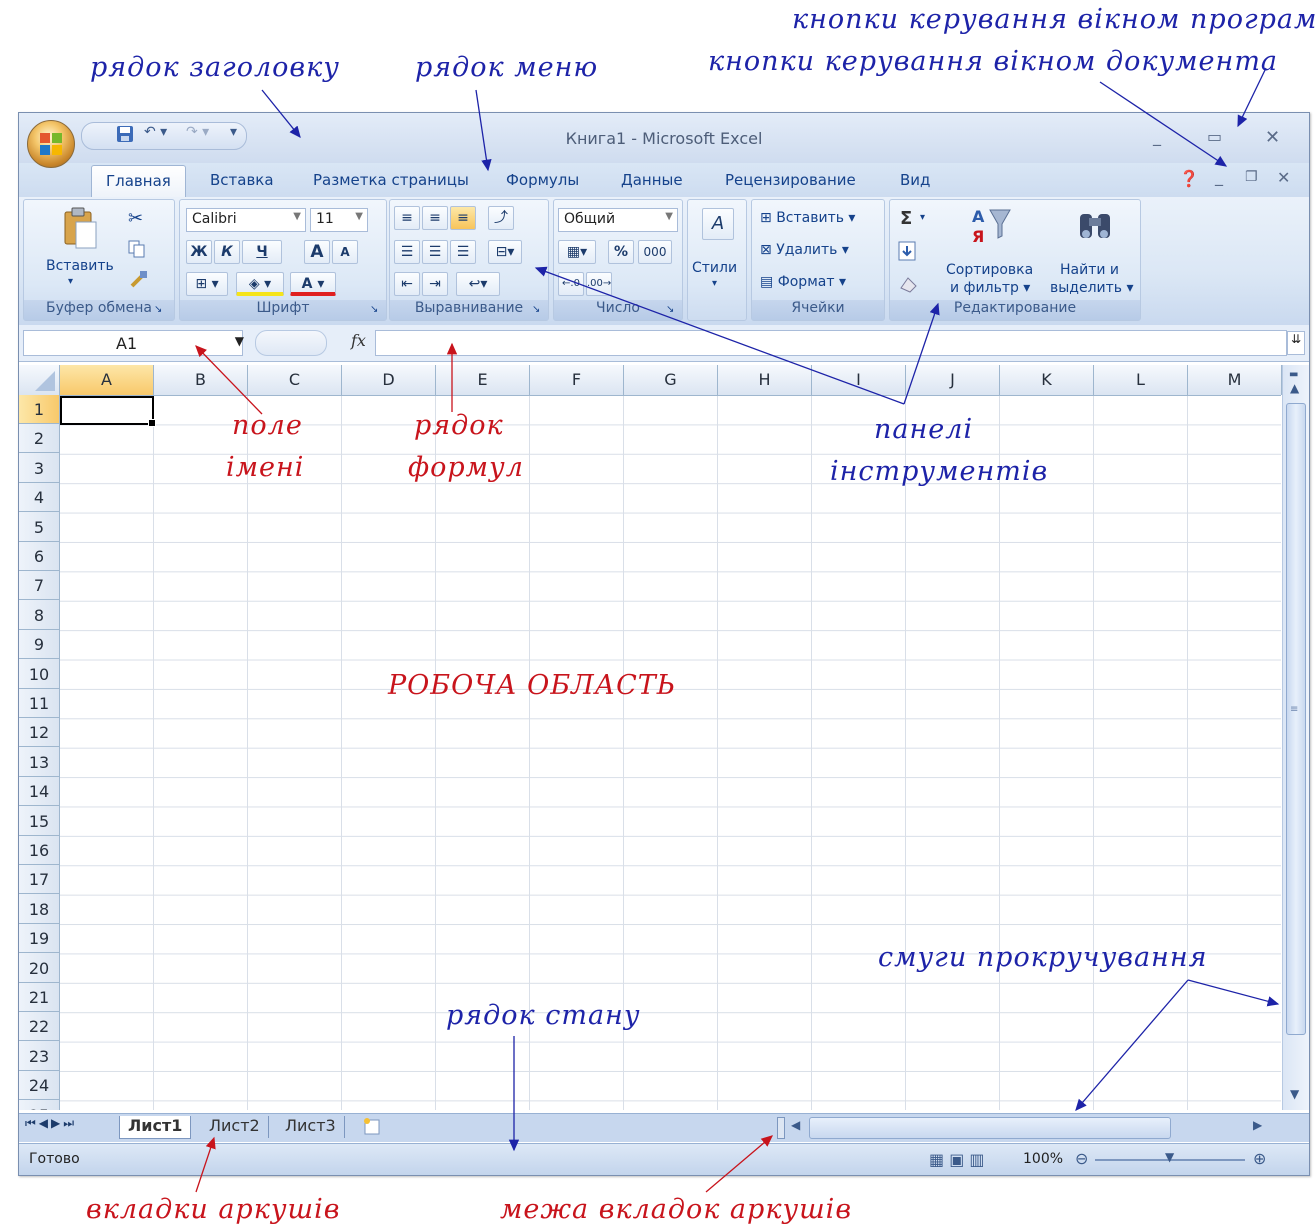 The image size is (1315, 1229). I want to click on arrow-title-row, so click(281, 114).